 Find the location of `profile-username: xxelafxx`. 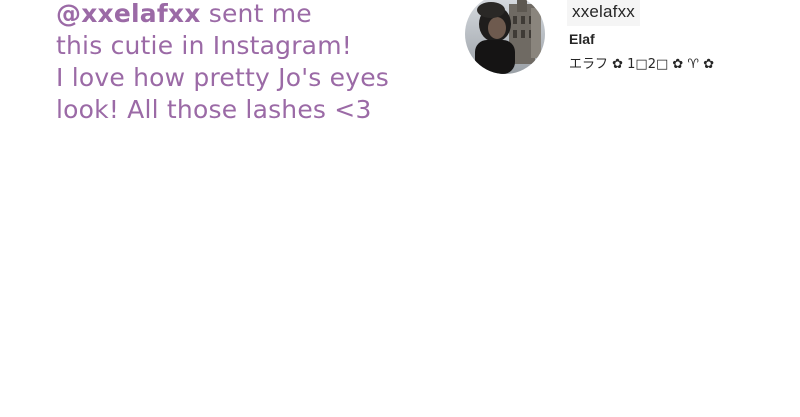

profile-username: xxelafxx is located at coordinates (604, 13).